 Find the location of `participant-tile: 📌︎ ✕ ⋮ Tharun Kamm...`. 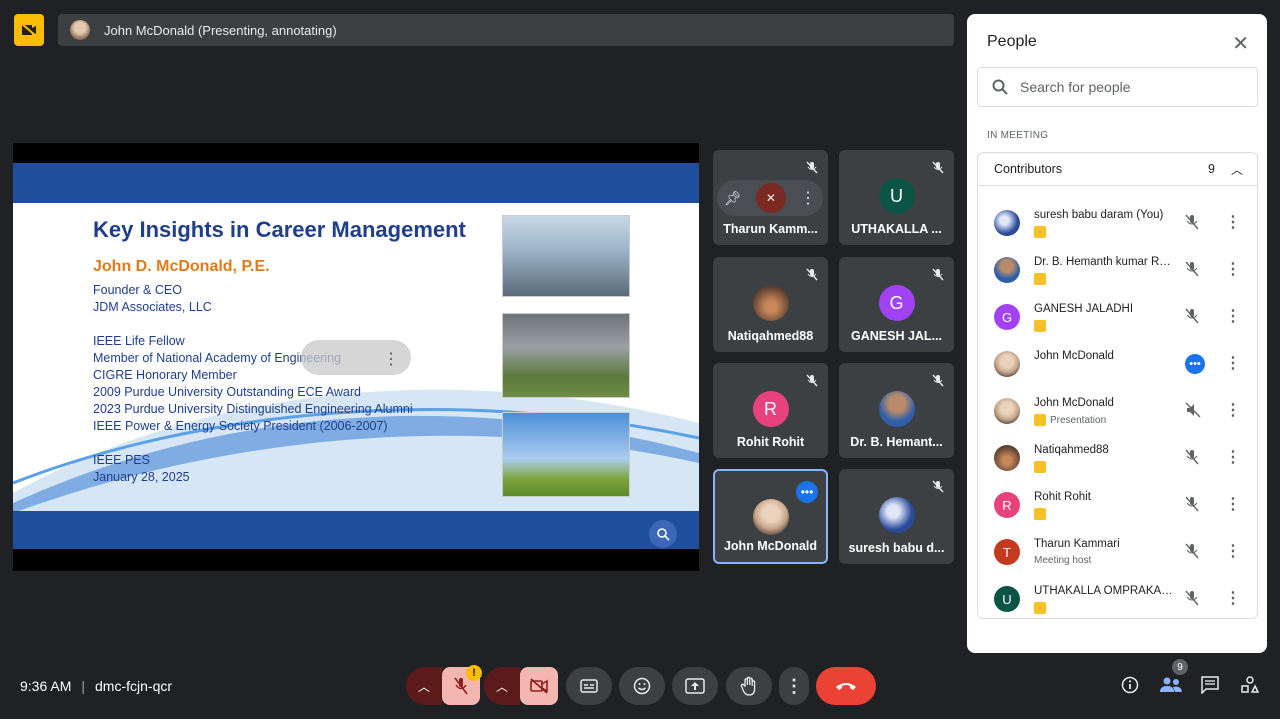

participant-tile: 📌︎ ✕ ⋮ Tharun Kamm... is located at coordinates (770, 197).